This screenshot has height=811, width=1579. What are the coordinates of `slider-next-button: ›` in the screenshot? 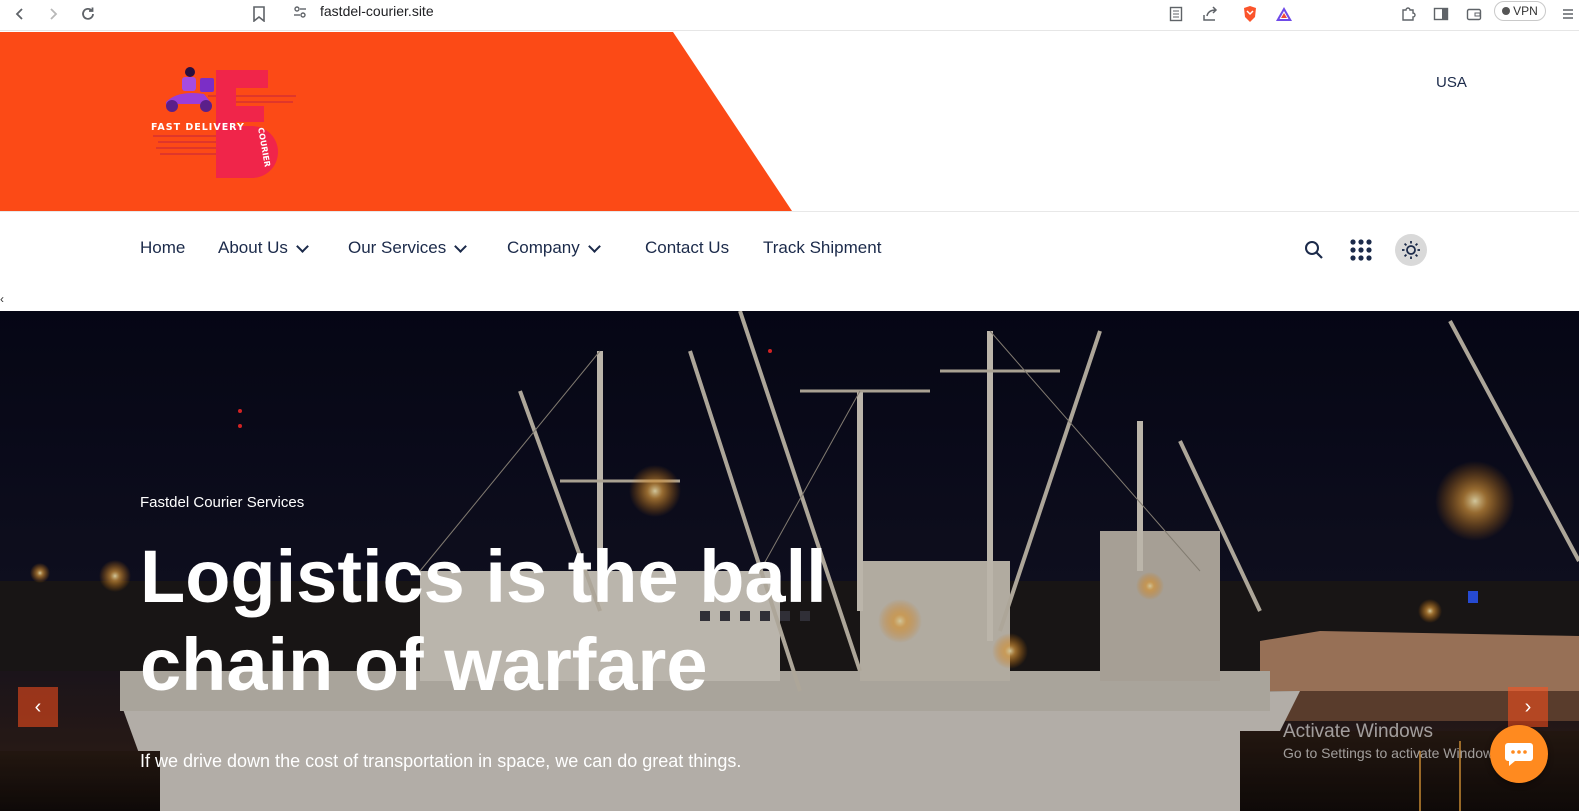 It's located at (1528, 707).